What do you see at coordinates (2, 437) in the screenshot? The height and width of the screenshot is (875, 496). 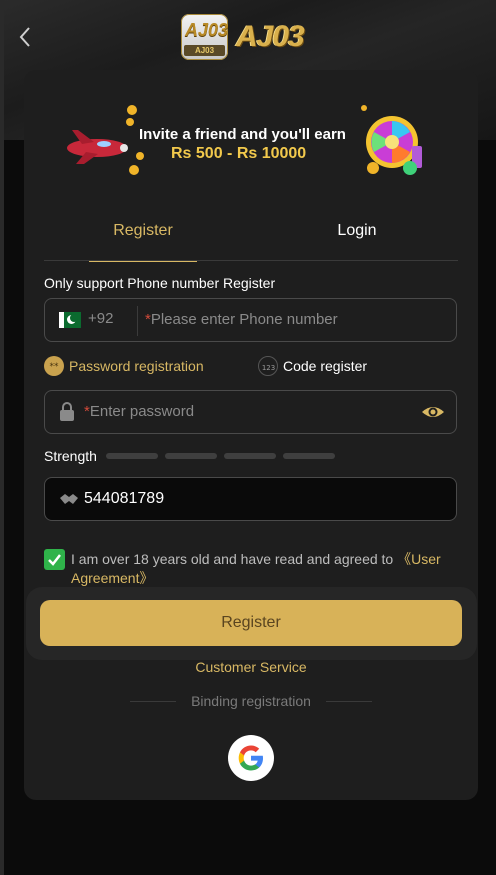 I see `left-edge` at bounding box center [2, 437].